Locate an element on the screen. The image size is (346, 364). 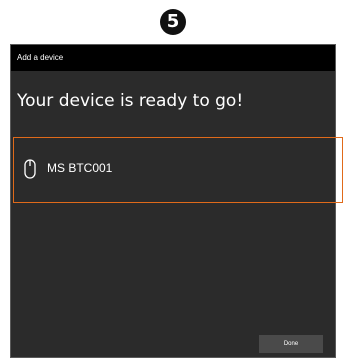
mouse-icon is located at coordinates (30, 169).